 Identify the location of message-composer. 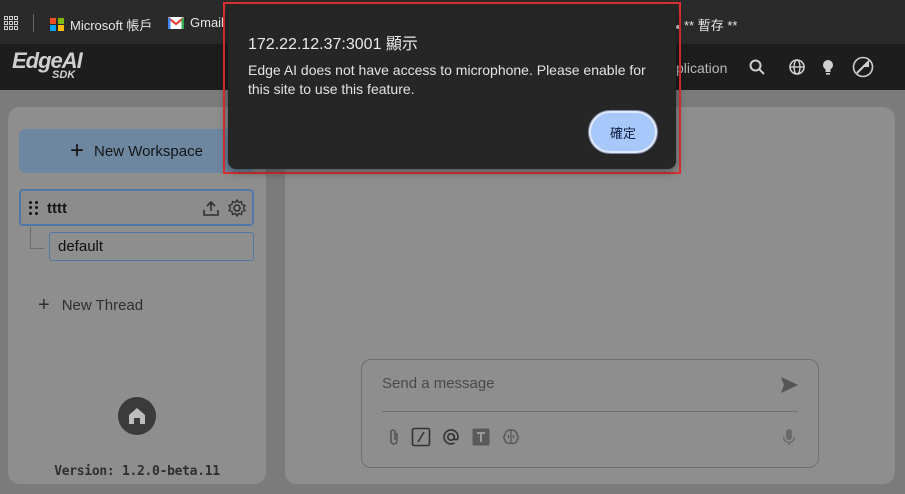
(590, 413).